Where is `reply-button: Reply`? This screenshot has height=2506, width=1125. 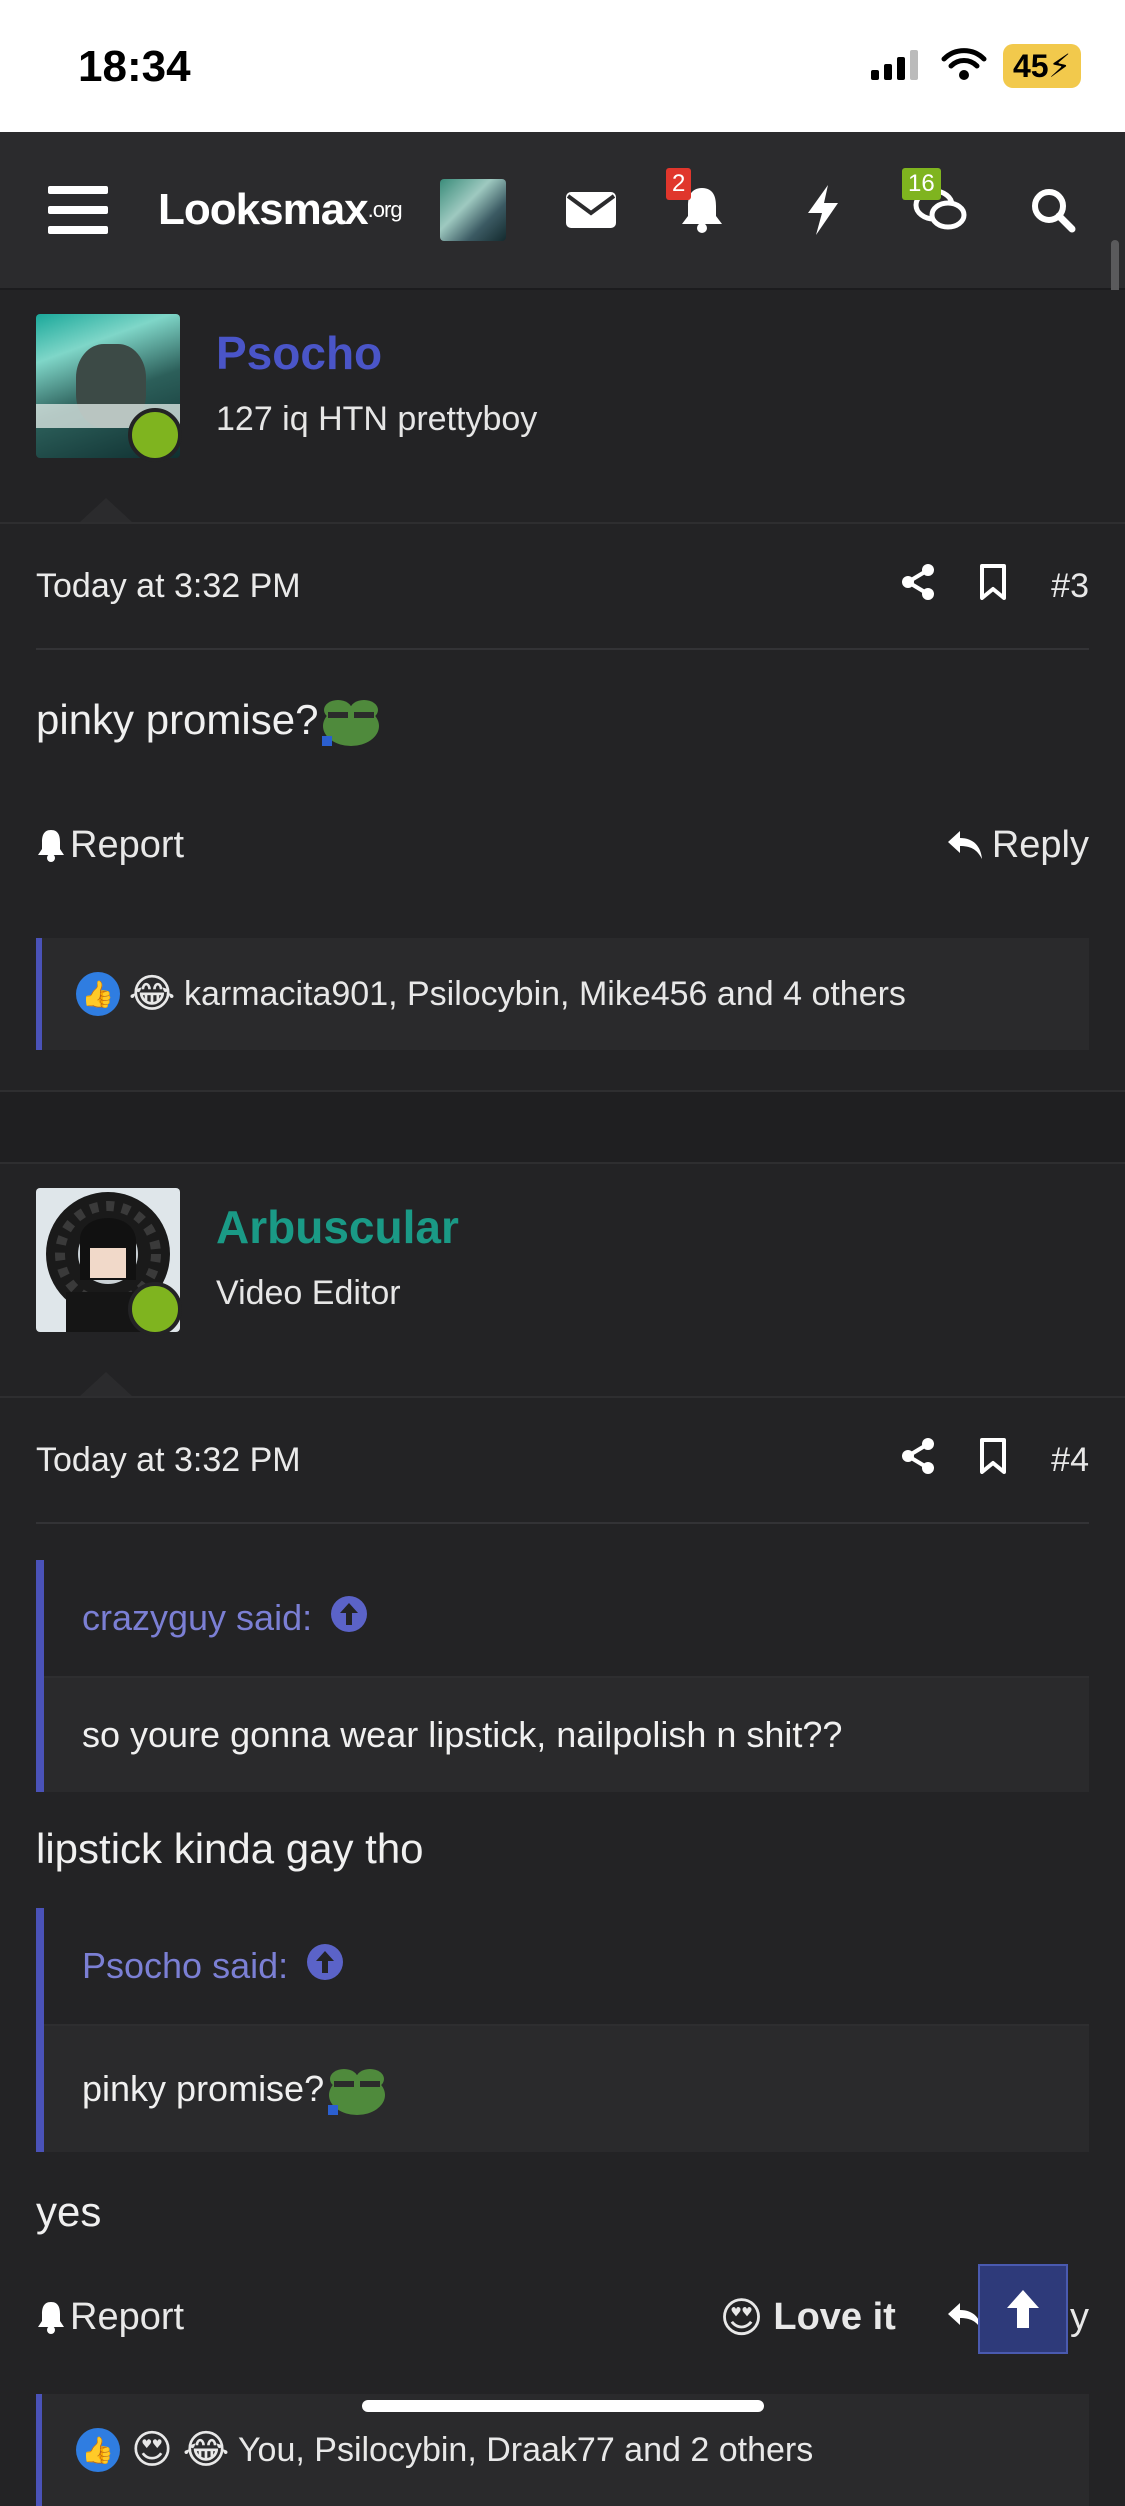
reply-button: Reply is located at coordinates (1017, 845).